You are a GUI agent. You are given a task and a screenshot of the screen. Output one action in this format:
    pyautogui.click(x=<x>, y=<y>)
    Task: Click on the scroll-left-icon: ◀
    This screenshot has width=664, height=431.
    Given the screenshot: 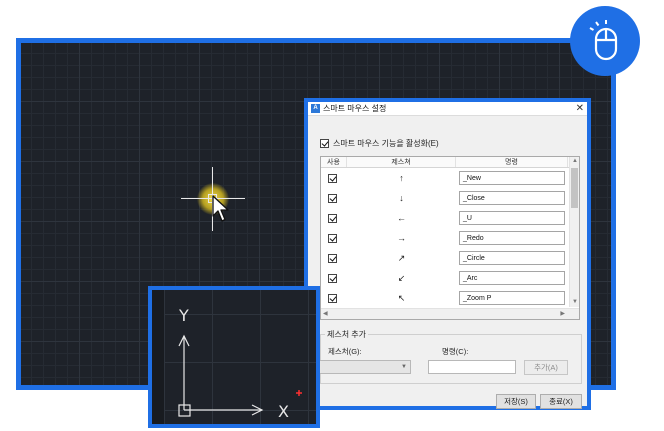 What is the action you would take?
    pyautogui.click(x=325, y=313)
    